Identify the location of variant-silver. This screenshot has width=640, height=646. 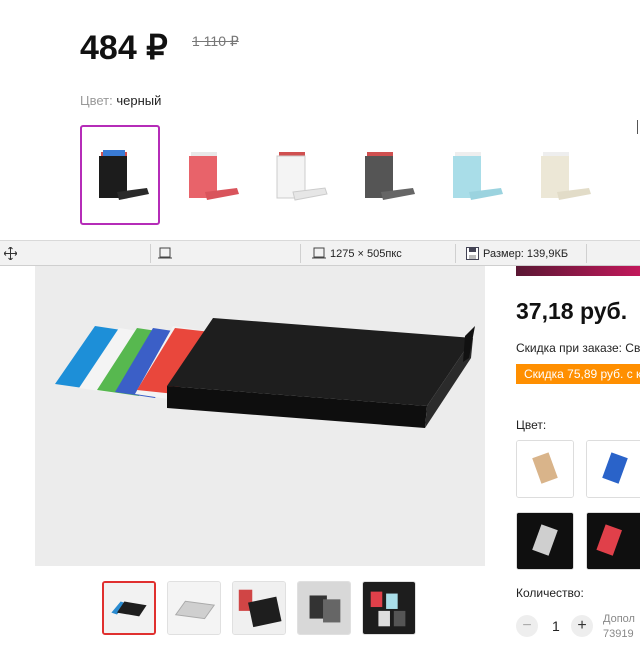
(545, 541).